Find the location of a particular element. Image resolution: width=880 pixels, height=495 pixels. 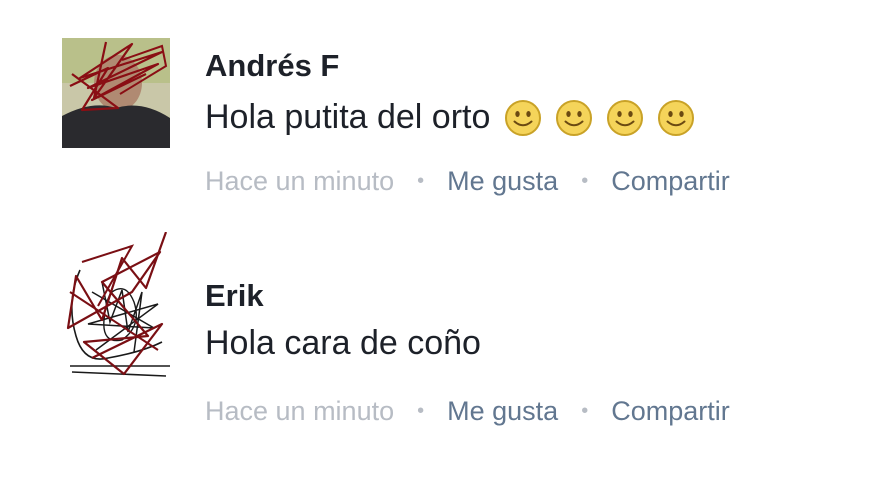

comment-text: Hola putita del orto is located at coordinates (456, 117).